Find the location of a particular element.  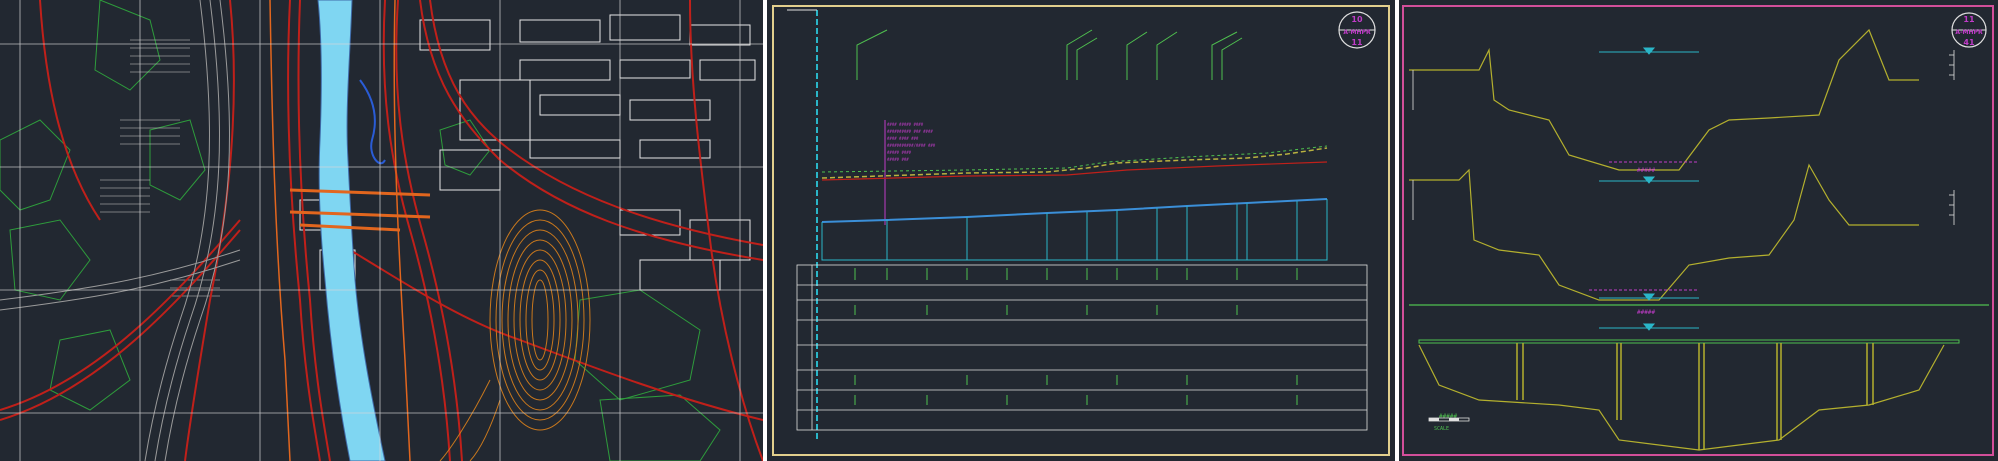

river-branch is located at coordinates (372, 122).